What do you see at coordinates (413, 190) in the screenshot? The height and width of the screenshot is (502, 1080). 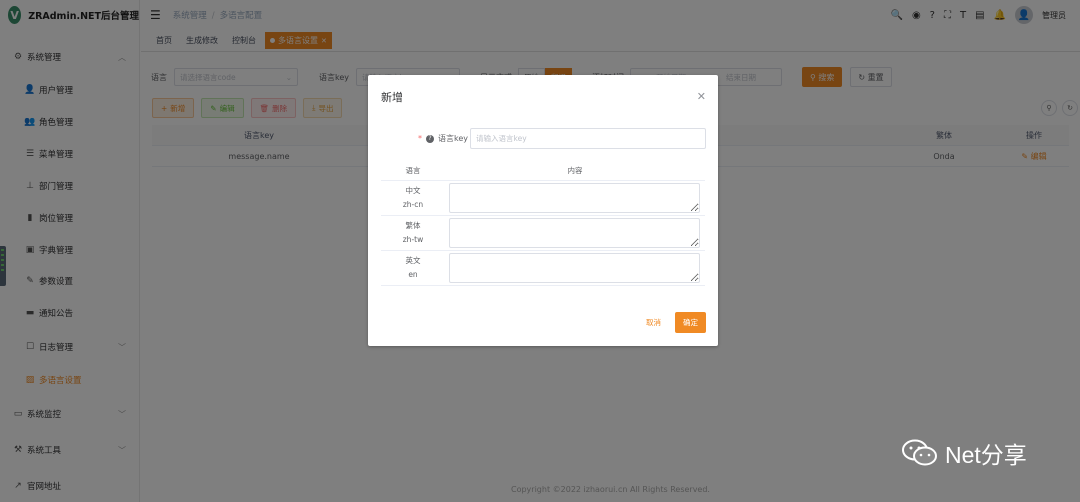 I see `language-name: 中文` at bounding box center [413, 190].